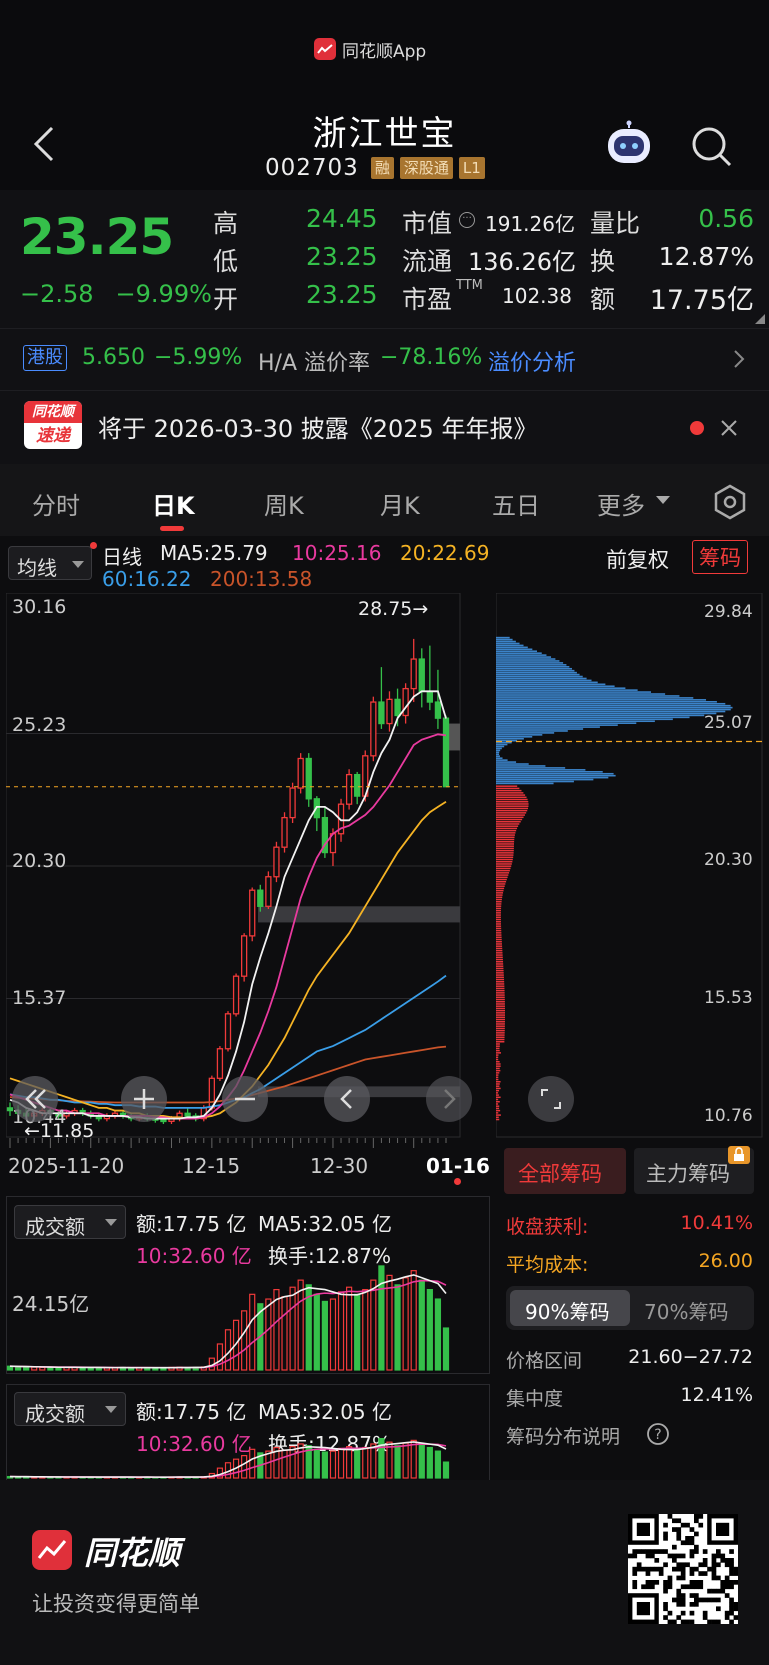  Describe the element at coordinates (173, 503) in the screenshot. I see `tab-daily-k: 日K` at that location.